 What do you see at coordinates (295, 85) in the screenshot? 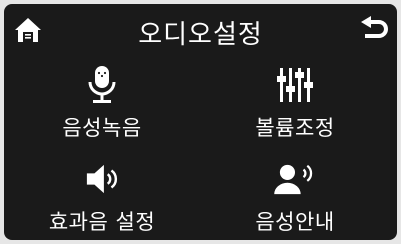
I see `equalizer-sliders-icon` at bounding box center [295, 85].